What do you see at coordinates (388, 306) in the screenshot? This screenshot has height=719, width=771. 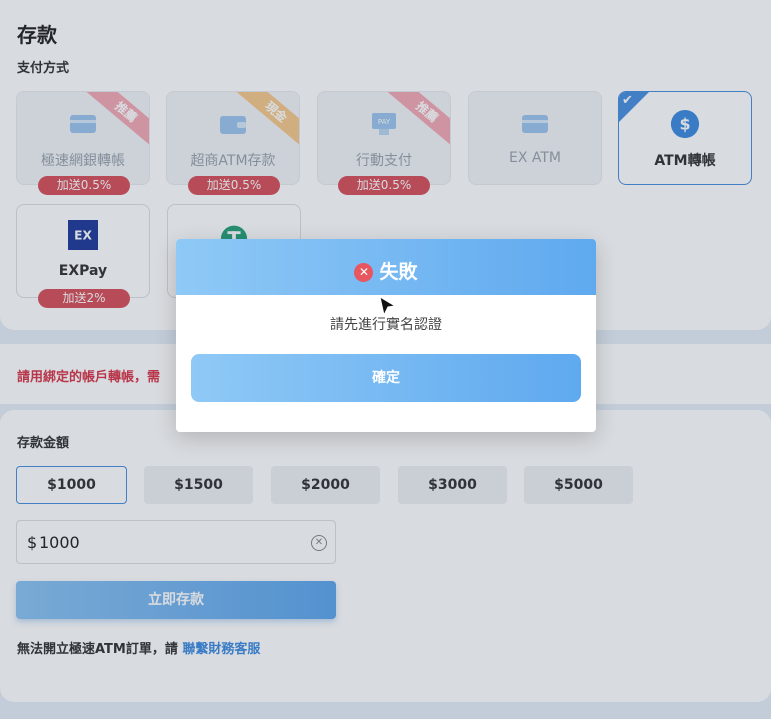 I see `mouse-cursor-icon` at bounding box center [388, 306].